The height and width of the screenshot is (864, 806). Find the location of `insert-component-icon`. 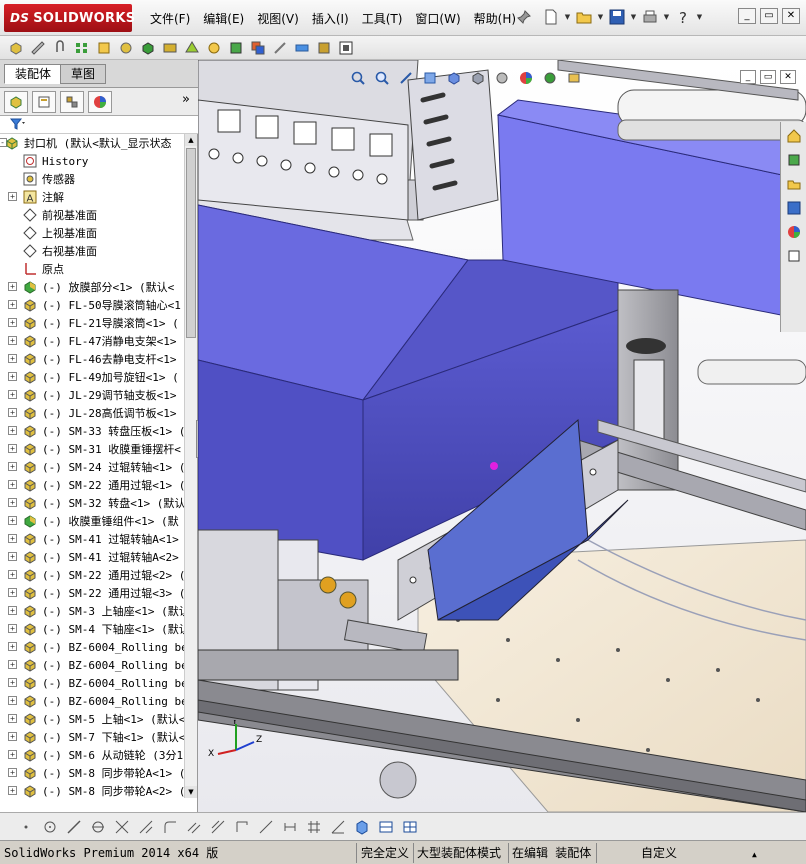

insert-component-icon is located at coordinates (16, 48).